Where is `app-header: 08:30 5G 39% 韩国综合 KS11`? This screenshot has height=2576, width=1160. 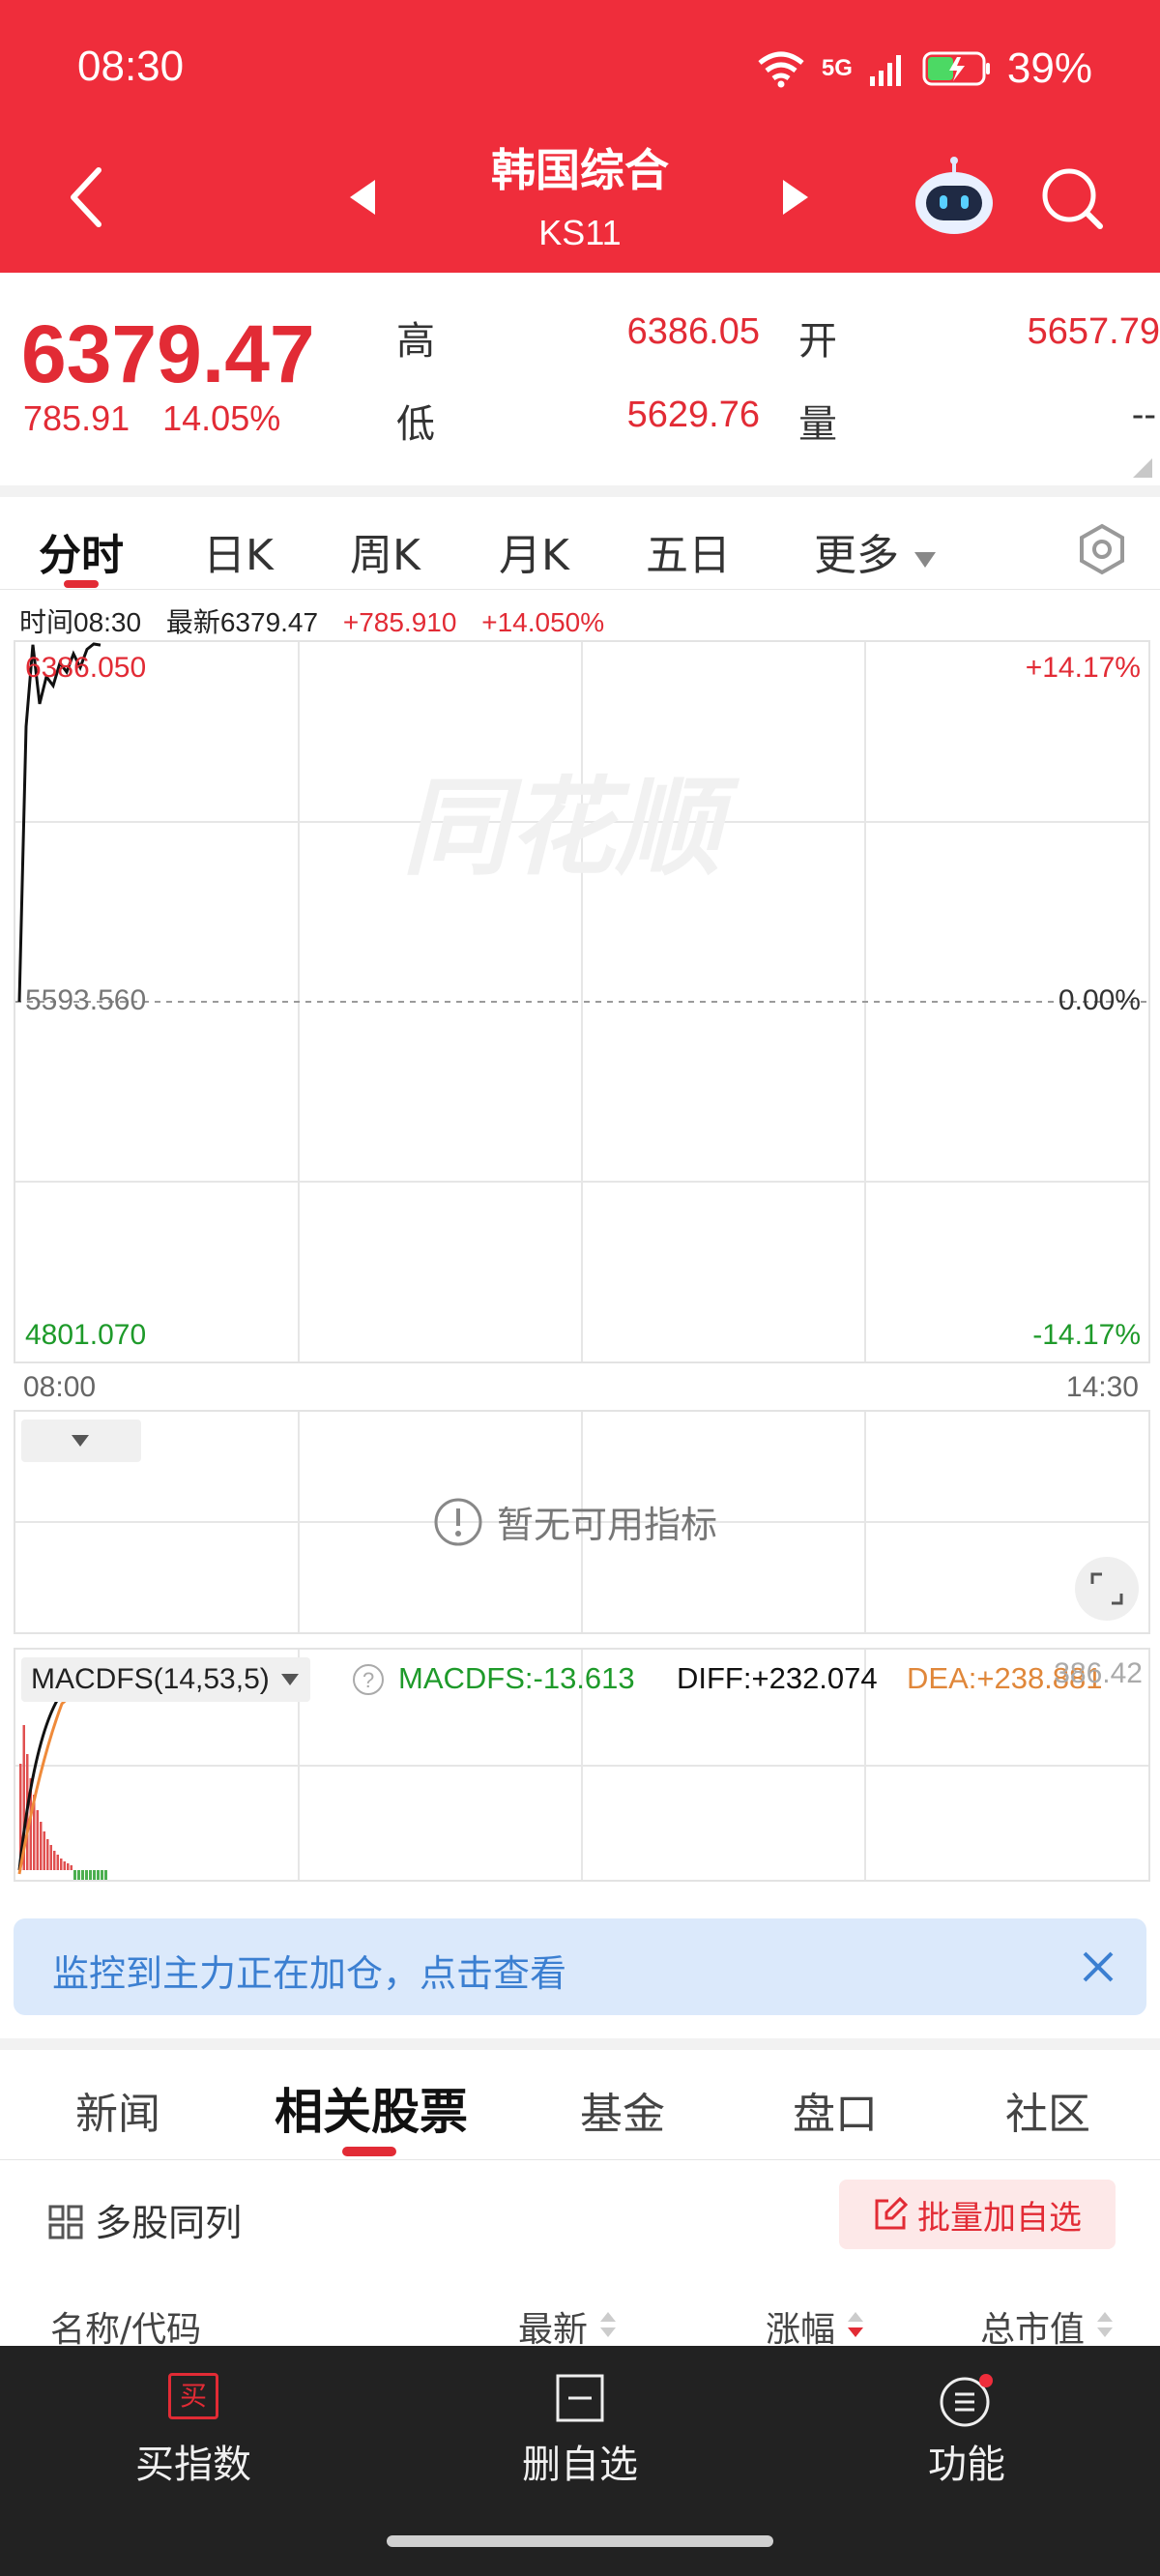 app-header: 08:30 5G 39% 韩国综合 KS11 is located at coordinates (580, 136).